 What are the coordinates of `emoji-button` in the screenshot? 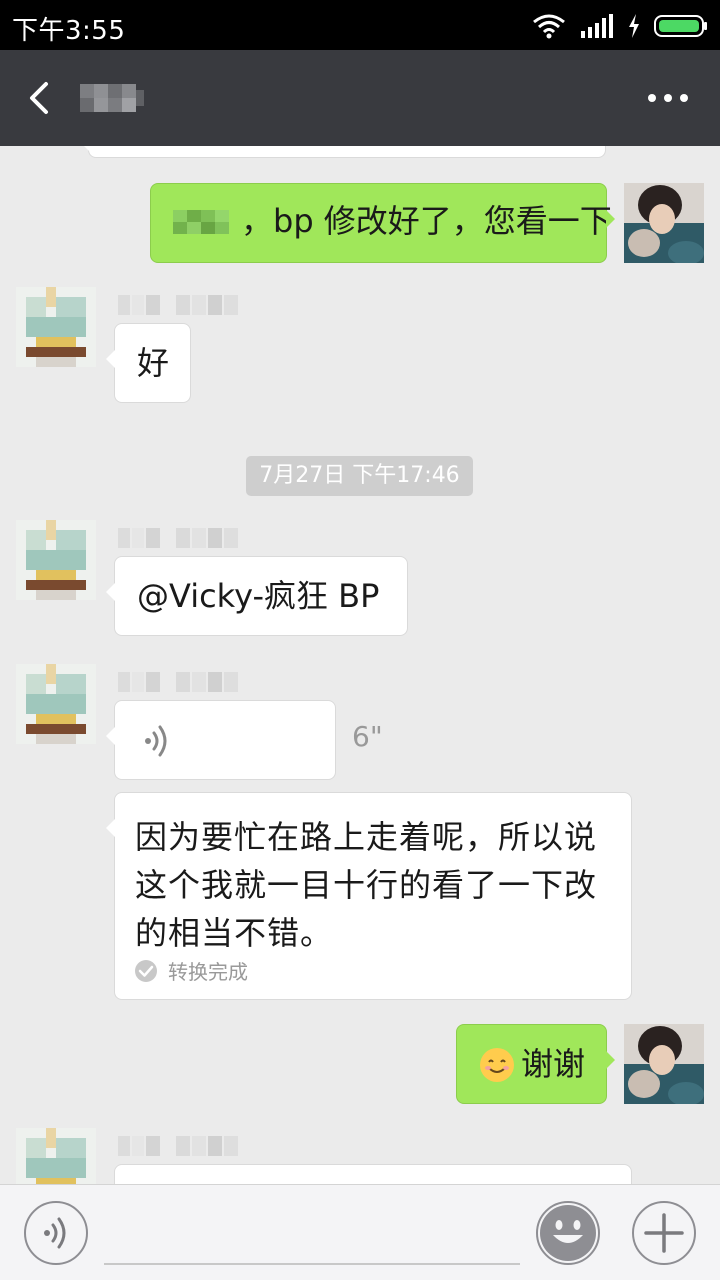 It's located at (568, 1233).